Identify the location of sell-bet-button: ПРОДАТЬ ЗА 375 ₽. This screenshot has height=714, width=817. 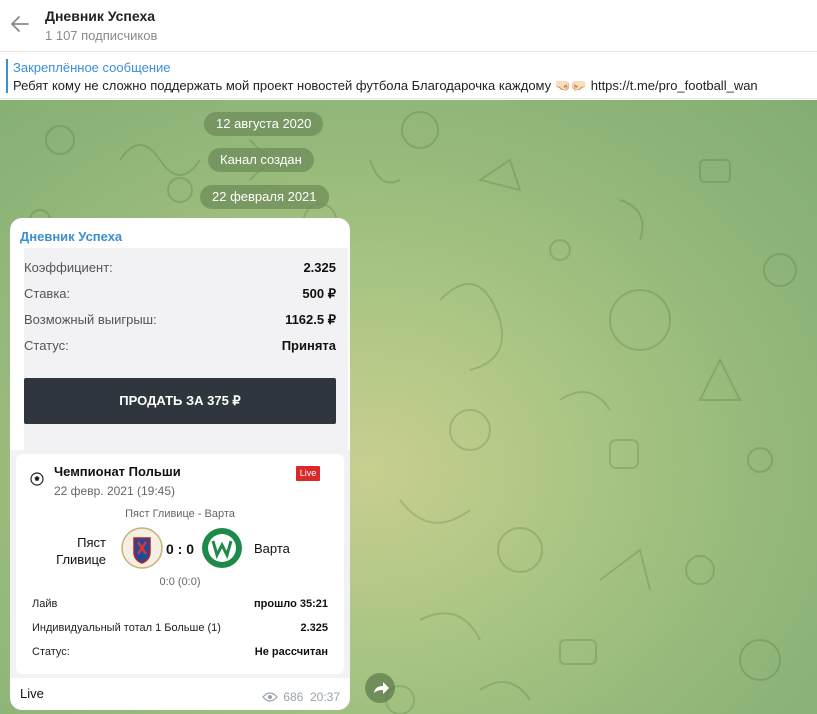
(180, 401).